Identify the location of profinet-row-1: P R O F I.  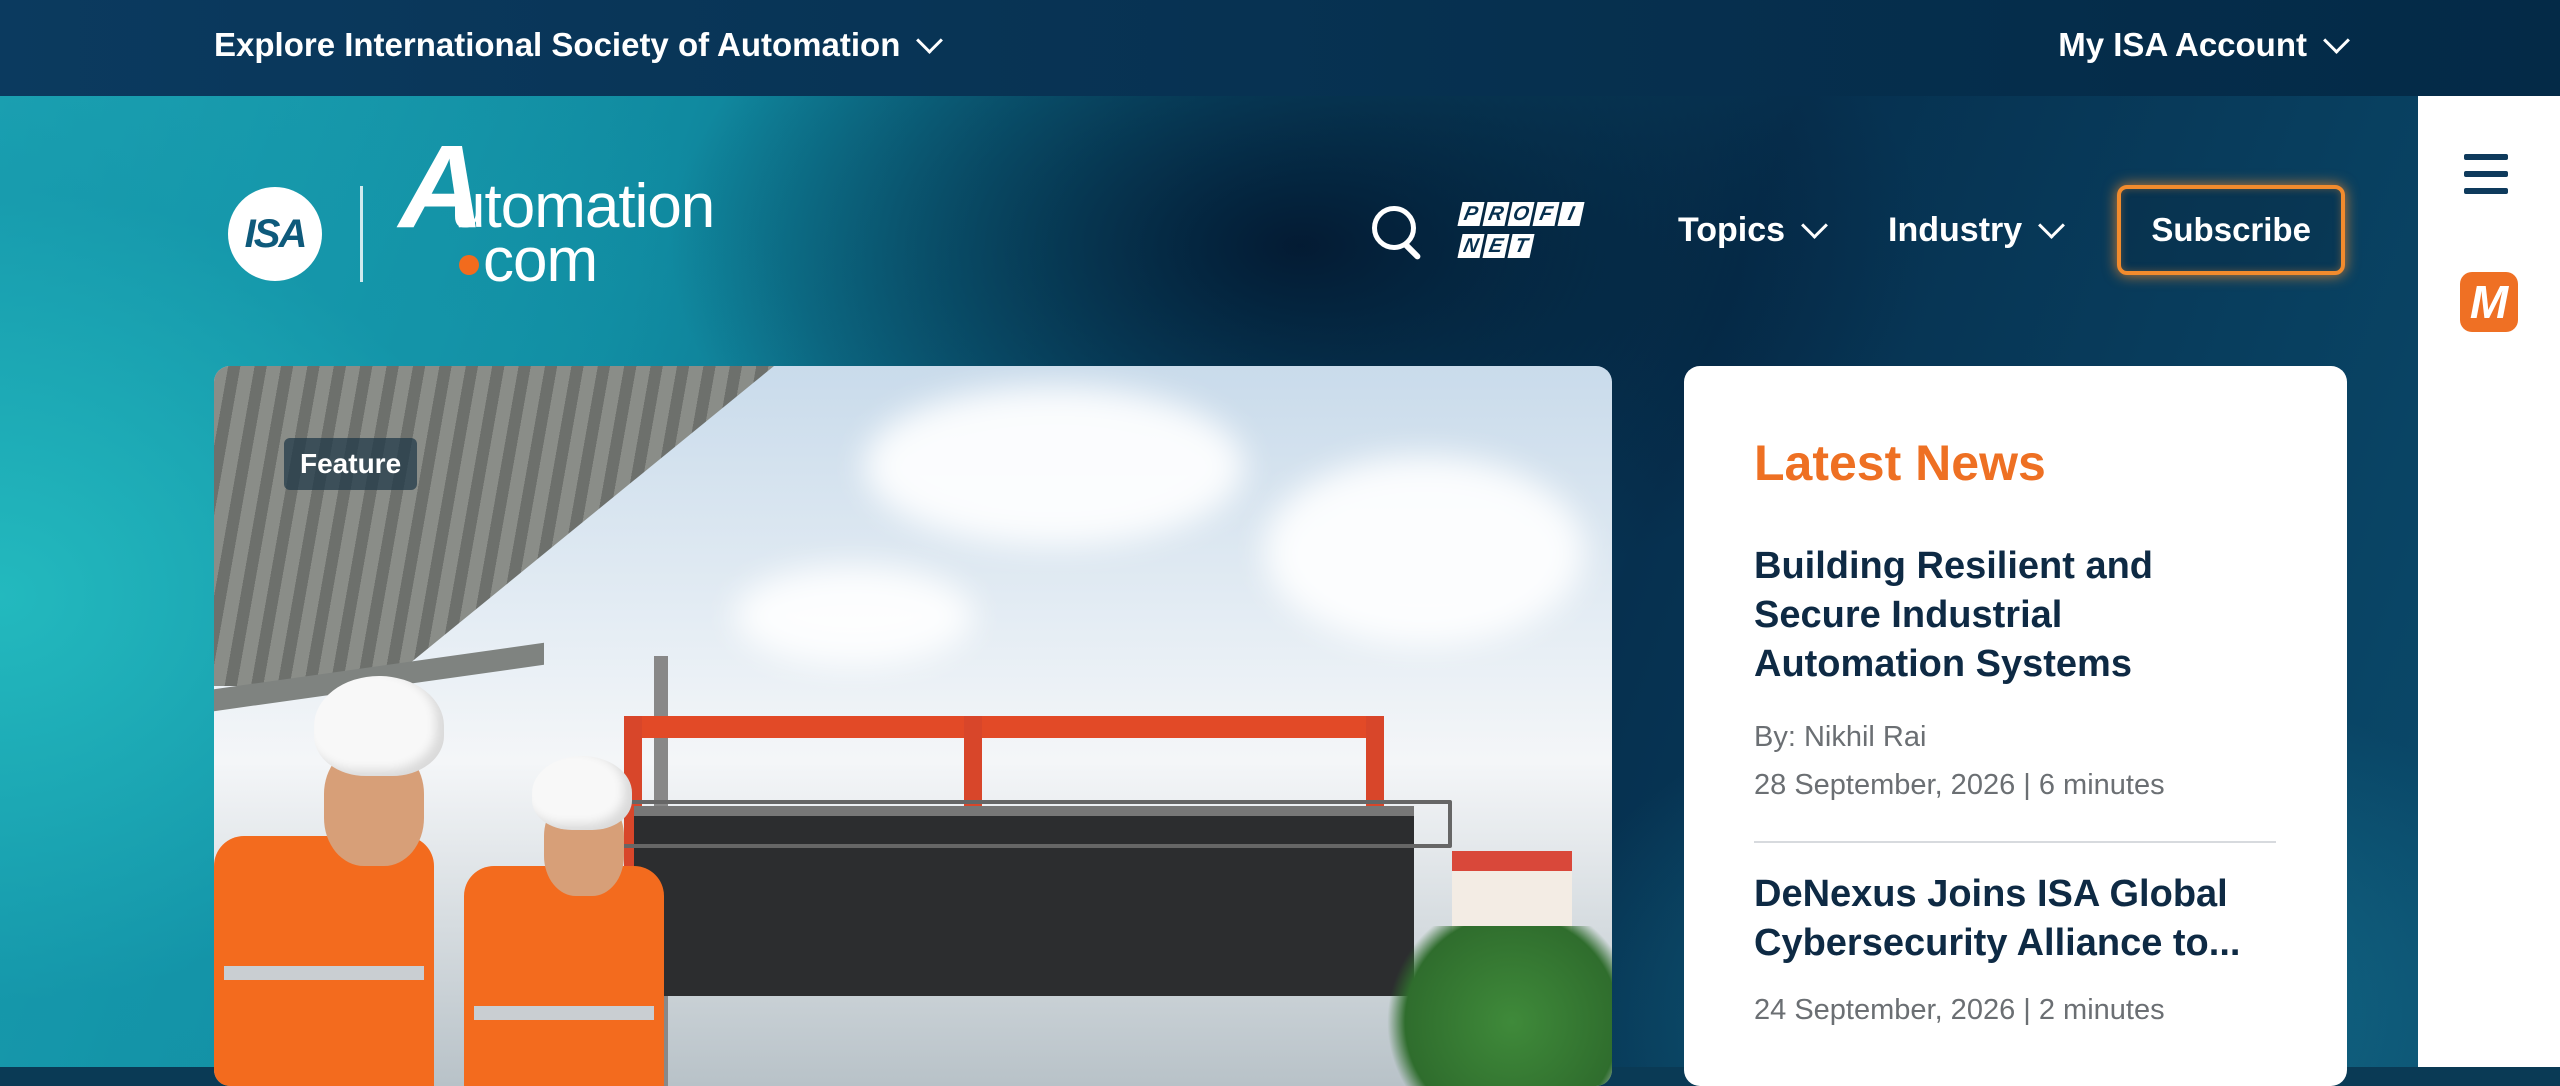
(1524, 214).